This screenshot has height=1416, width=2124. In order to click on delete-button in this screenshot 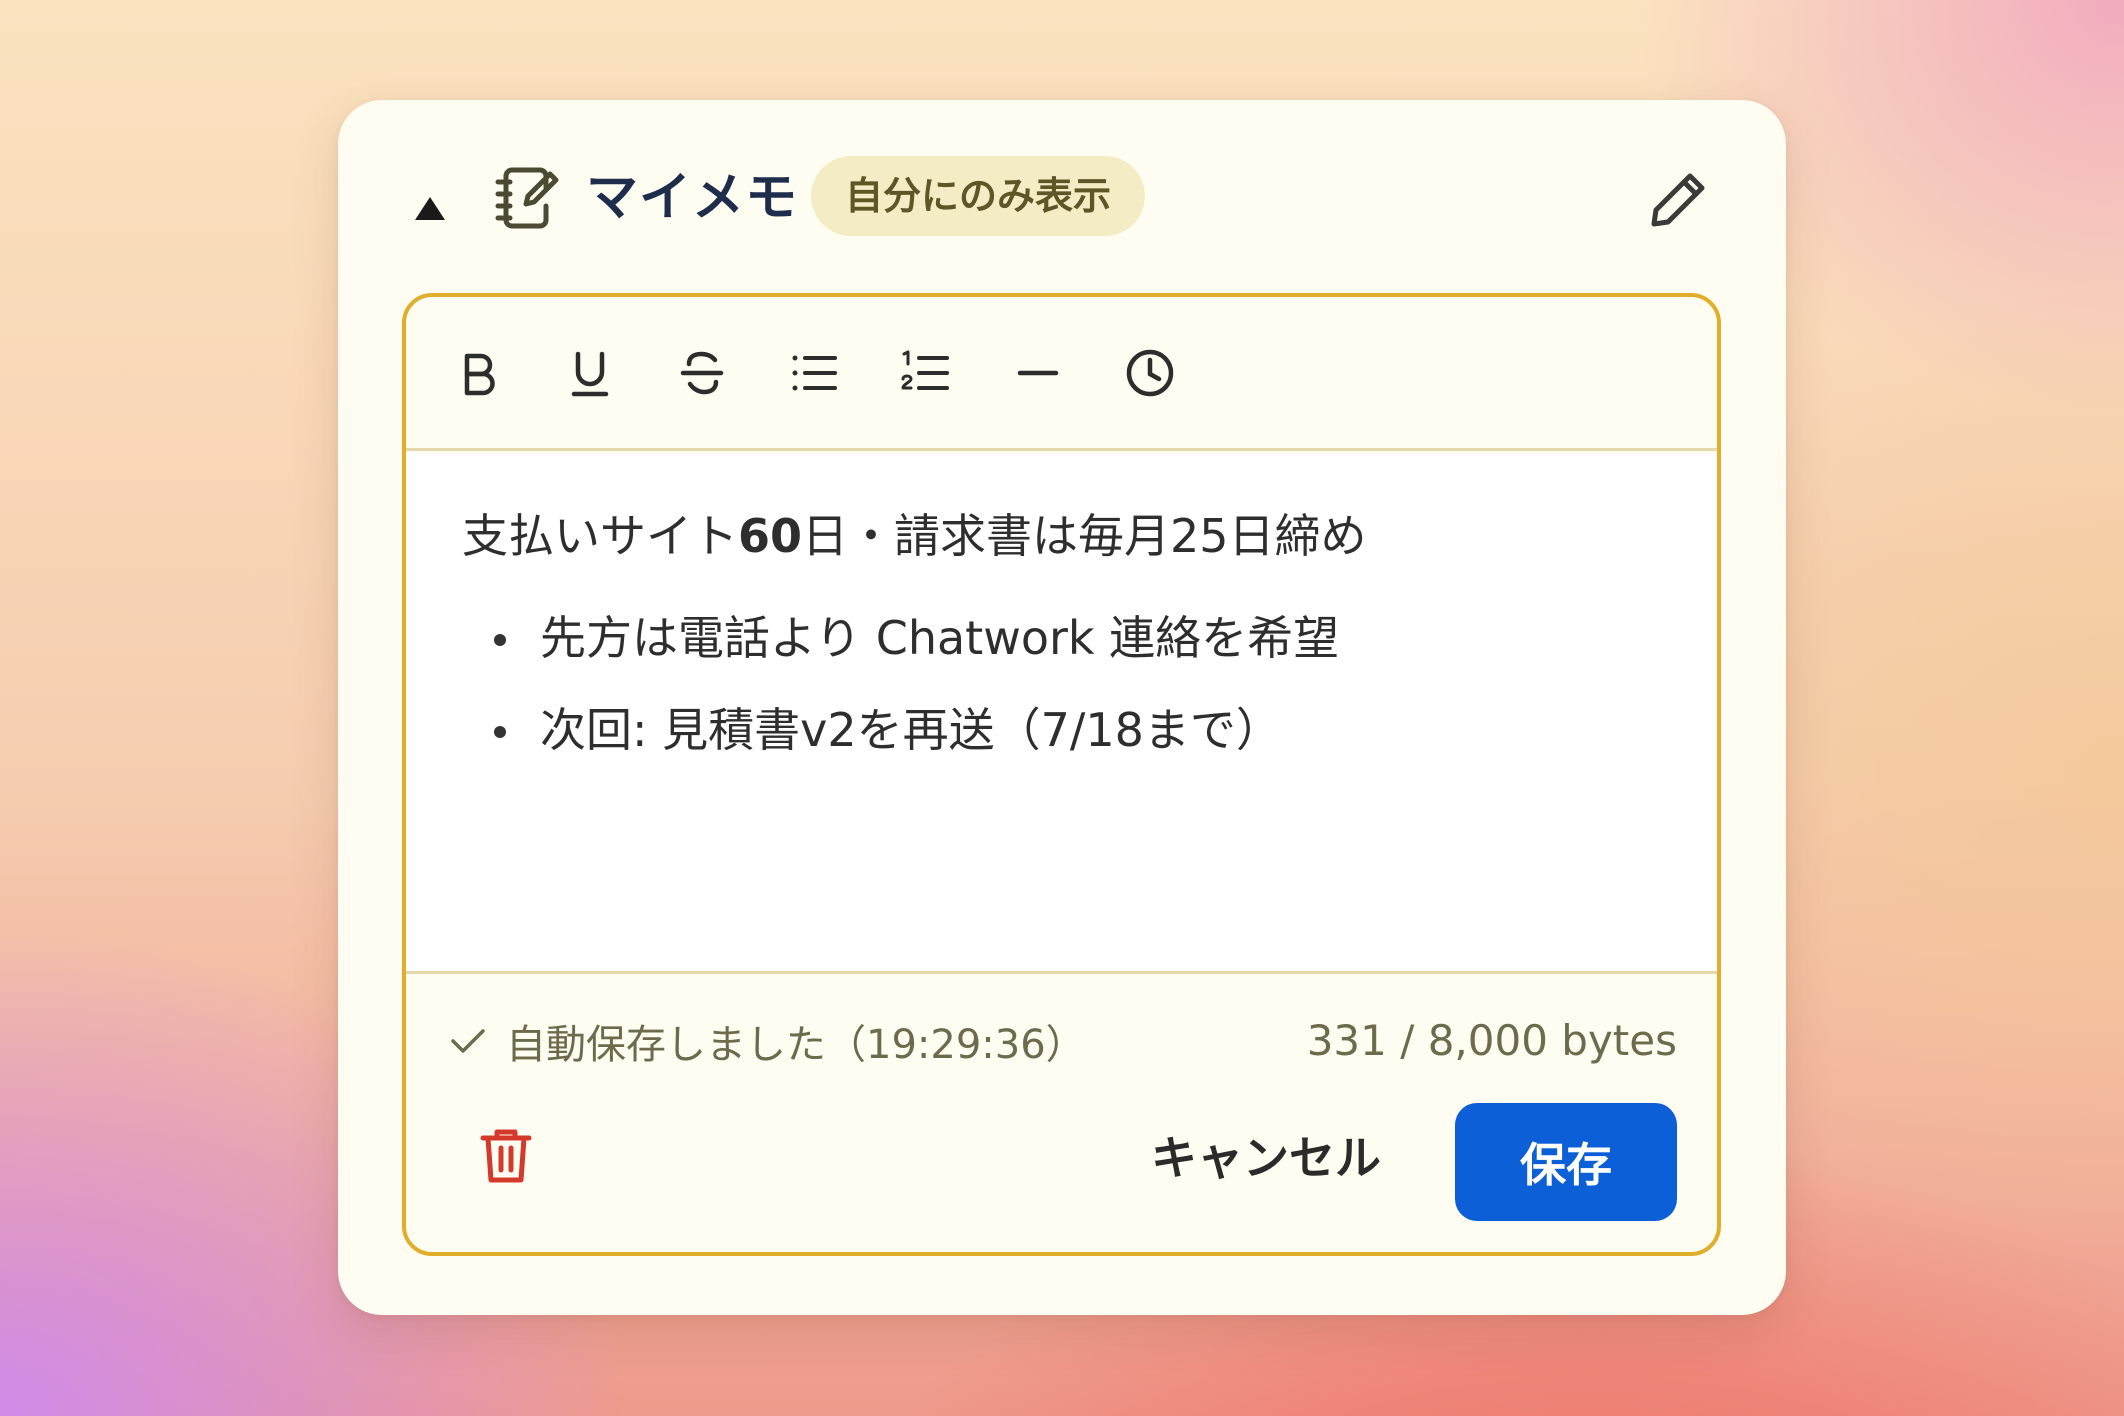, I will do `click(506, 1155)`.